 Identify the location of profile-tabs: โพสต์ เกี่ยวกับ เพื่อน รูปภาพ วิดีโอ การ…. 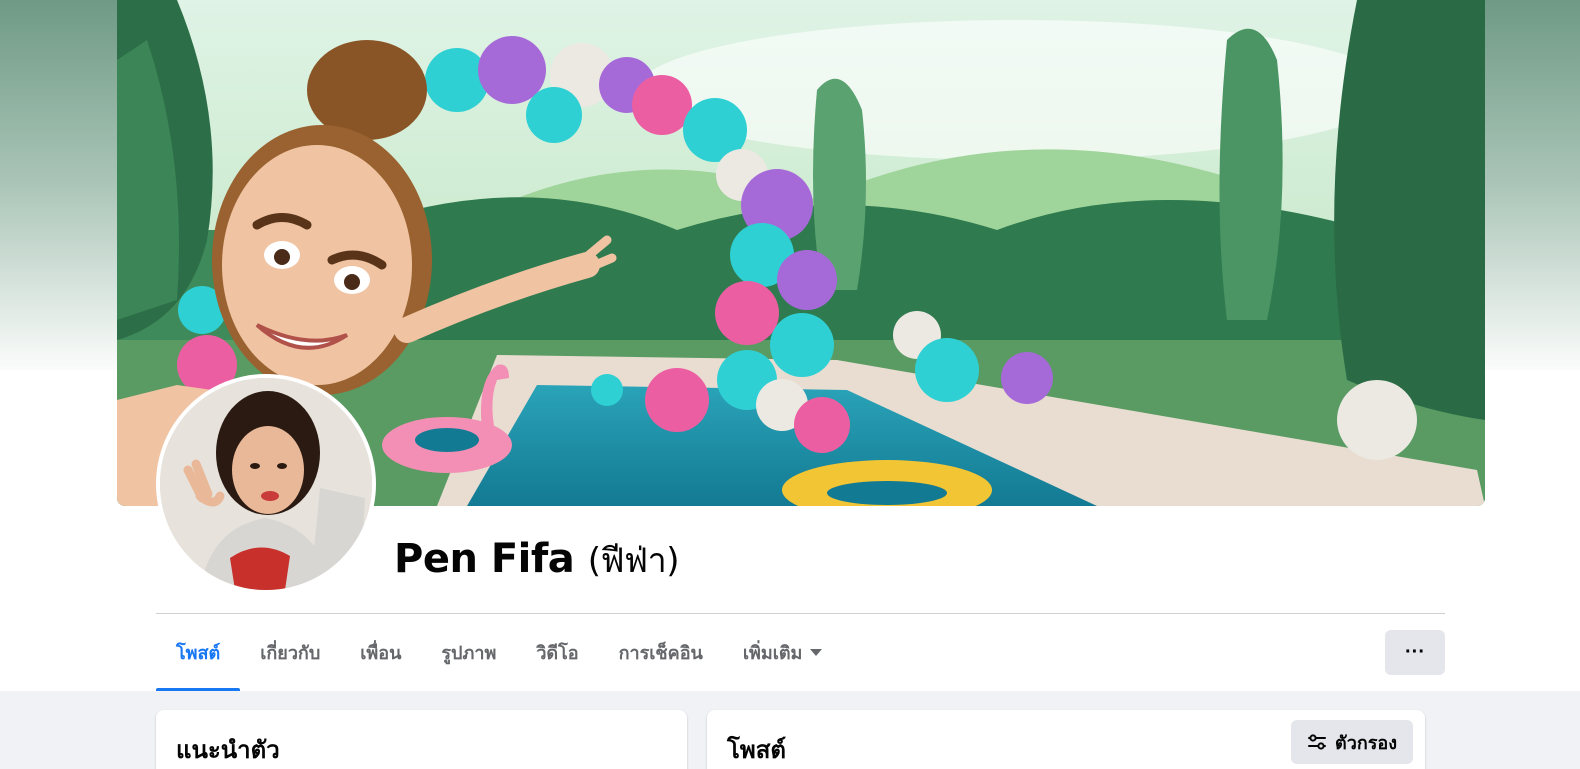
(499, 652).